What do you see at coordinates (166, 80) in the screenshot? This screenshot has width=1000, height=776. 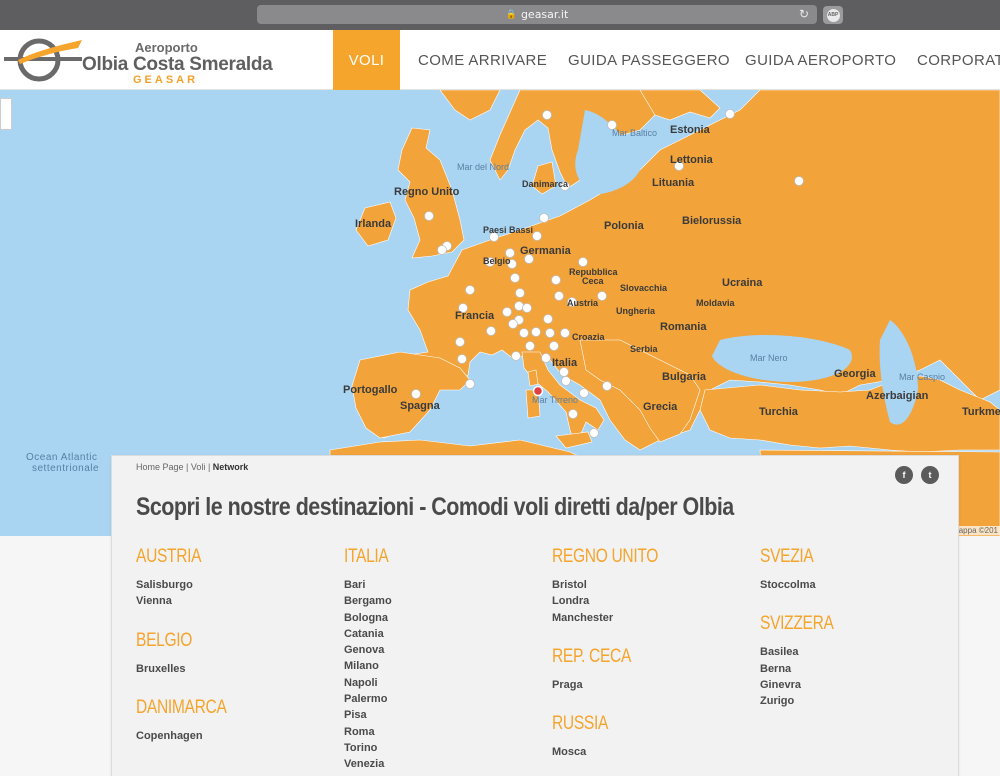 I see `logo-line-geasar: GEASAR` at bounding box center [166, 80].